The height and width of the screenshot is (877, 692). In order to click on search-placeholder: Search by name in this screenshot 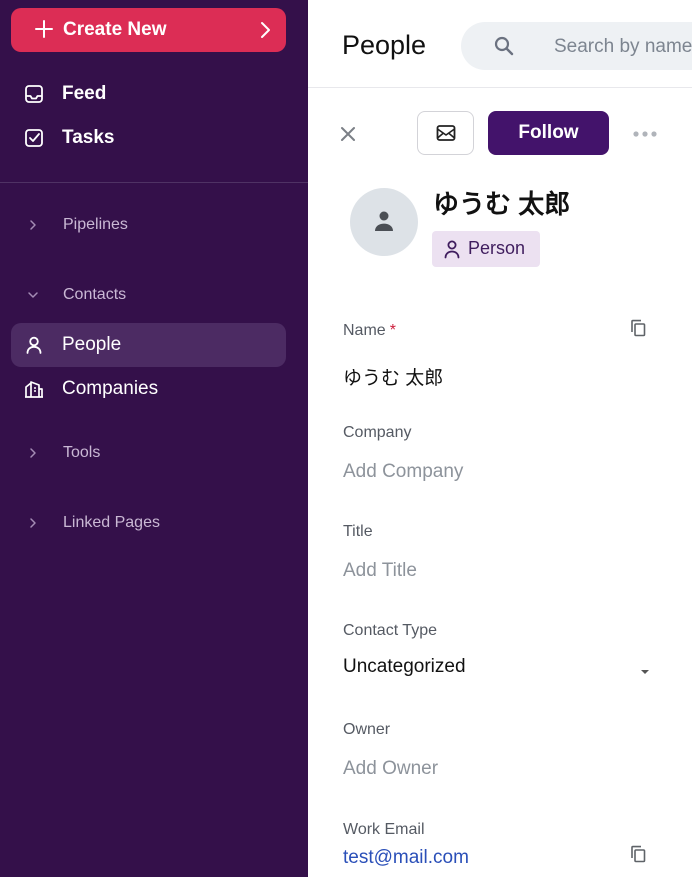, I will do `click(623, 46)`.